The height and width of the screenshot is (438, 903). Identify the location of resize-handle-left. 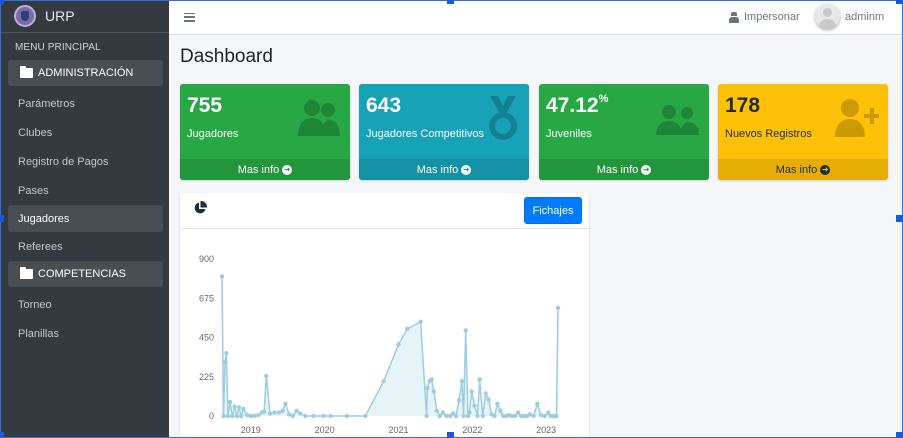
(2, 218).